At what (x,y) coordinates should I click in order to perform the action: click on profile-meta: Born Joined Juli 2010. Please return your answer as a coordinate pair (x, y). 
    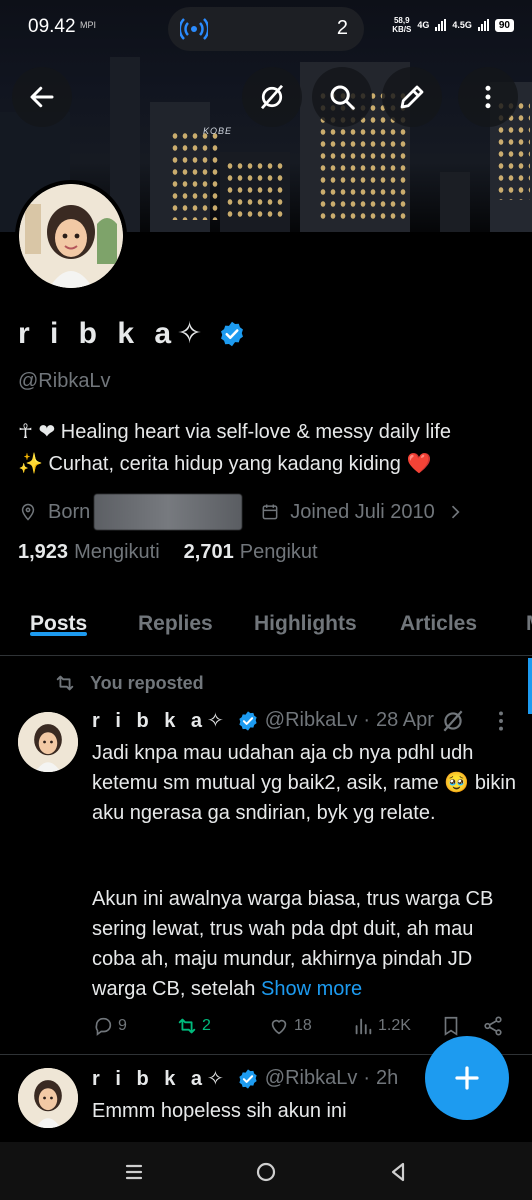
    Looking at the image, I should click on (241, 512).